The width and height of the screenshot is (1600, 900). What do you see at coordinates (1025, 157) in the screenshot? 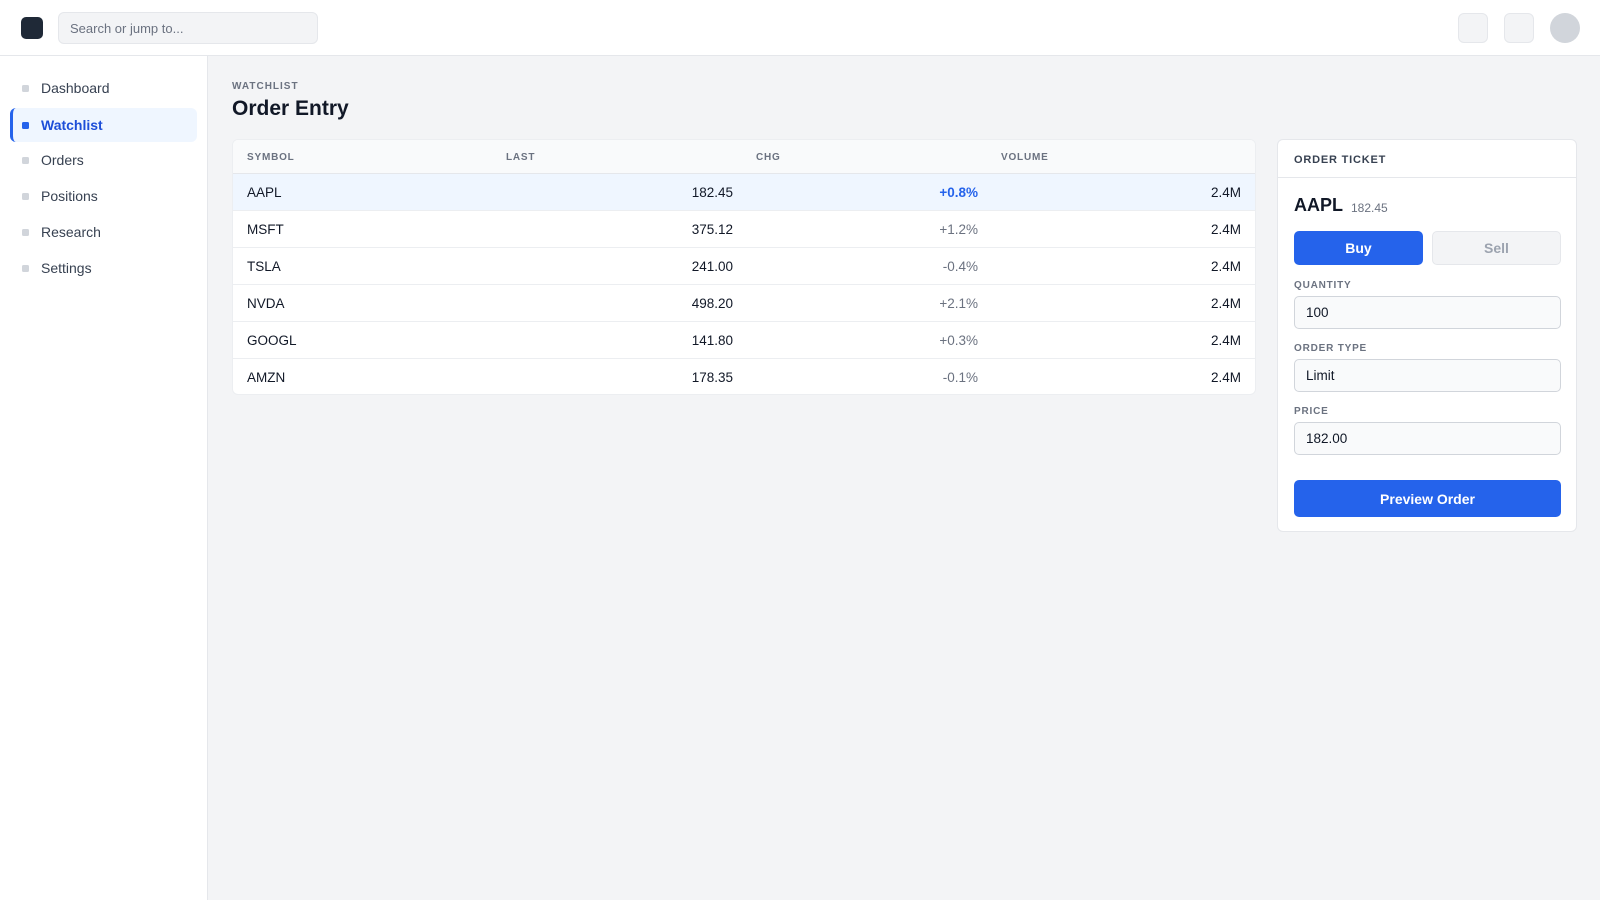
I see `column-header-volume: VOLUME` at bounding box center [1025, 157].